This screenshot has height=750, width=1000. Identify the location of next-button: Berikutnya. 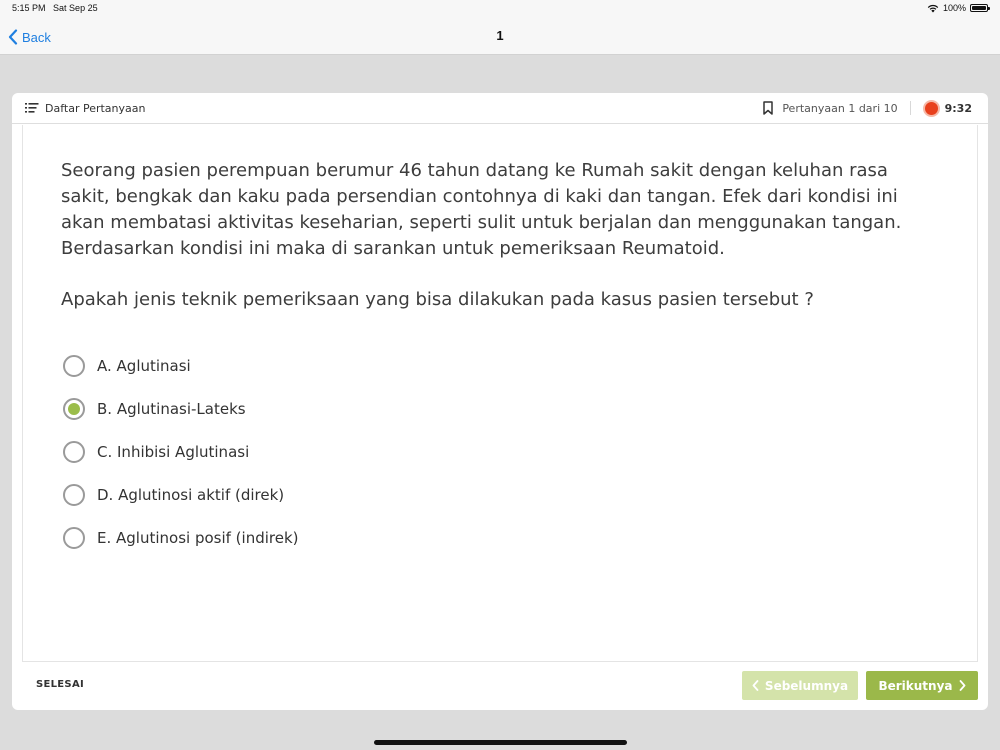
(922, 685).